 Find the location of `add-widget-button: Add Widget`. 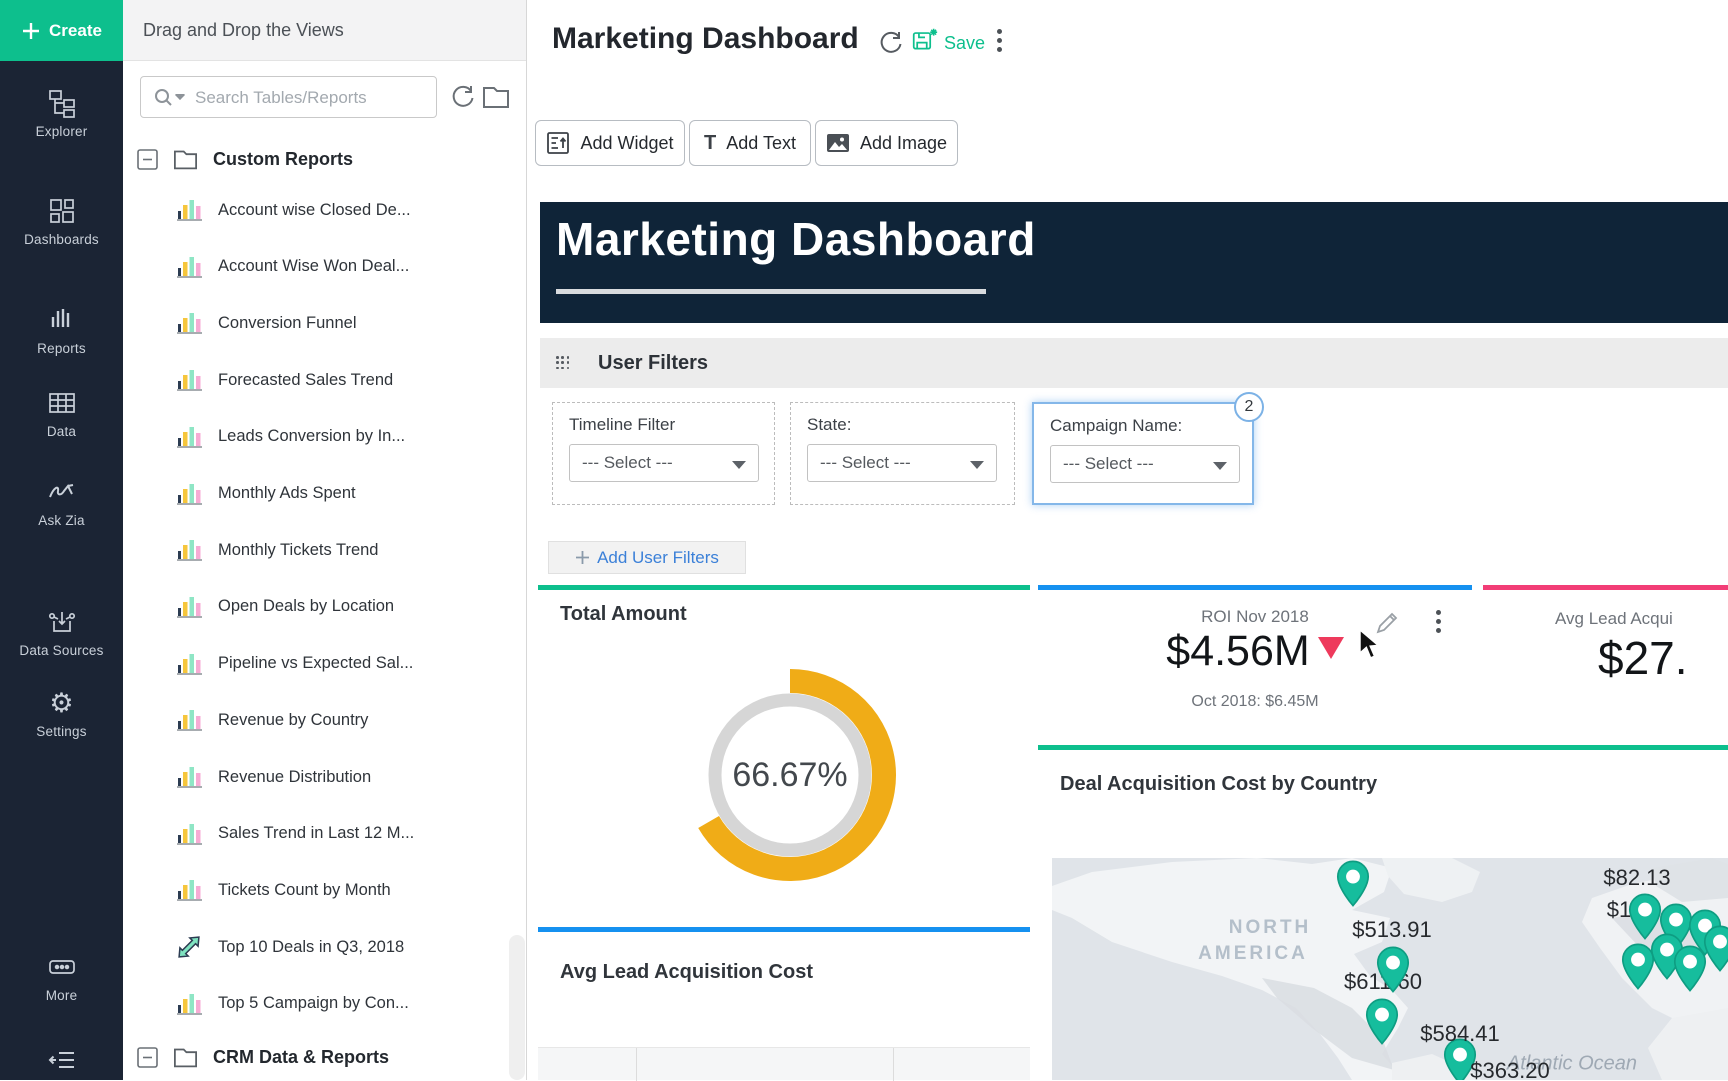

add-widget-button: Add Widget is located at coordinates (610, 143).